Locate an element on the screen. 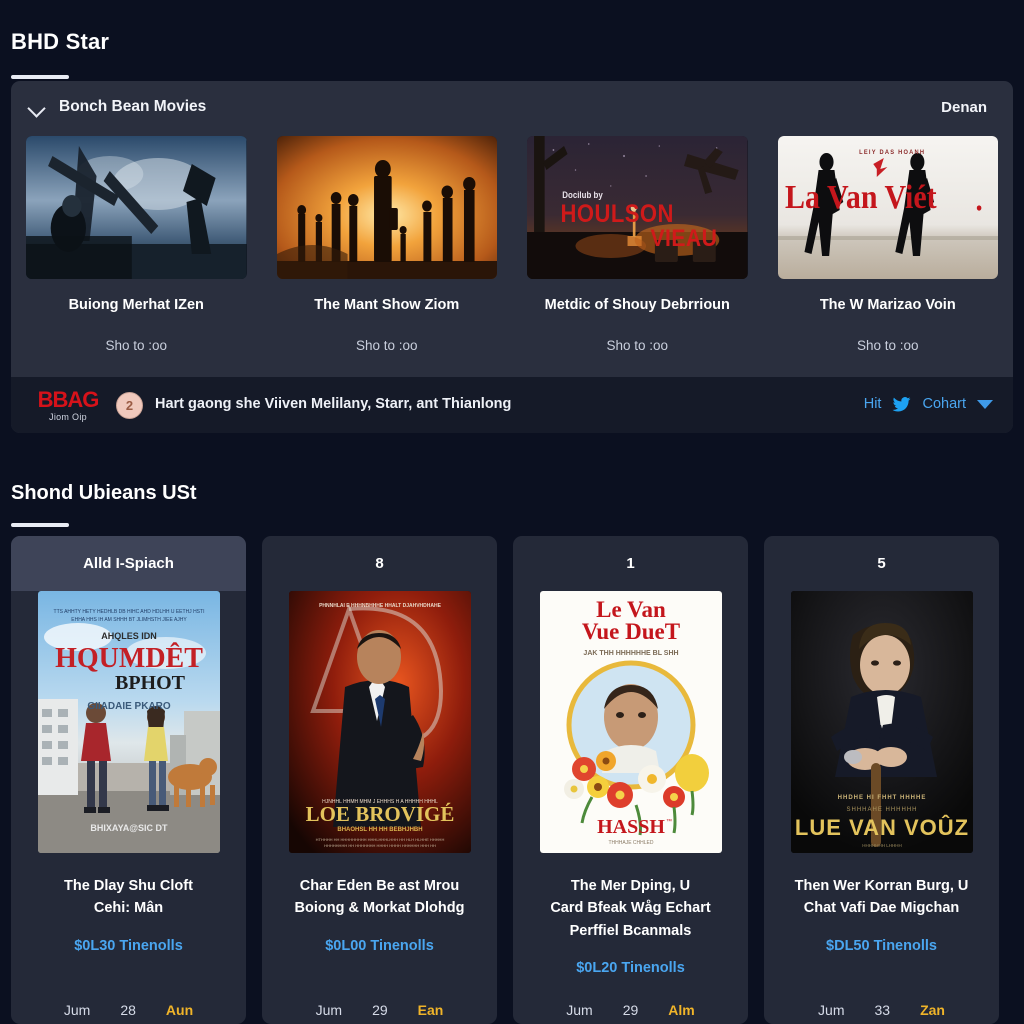 Image resolution: width=1024 pixels, height=1024 pixels. section2-title: Shond Ubieans USt is located at coordinates (104, 493).